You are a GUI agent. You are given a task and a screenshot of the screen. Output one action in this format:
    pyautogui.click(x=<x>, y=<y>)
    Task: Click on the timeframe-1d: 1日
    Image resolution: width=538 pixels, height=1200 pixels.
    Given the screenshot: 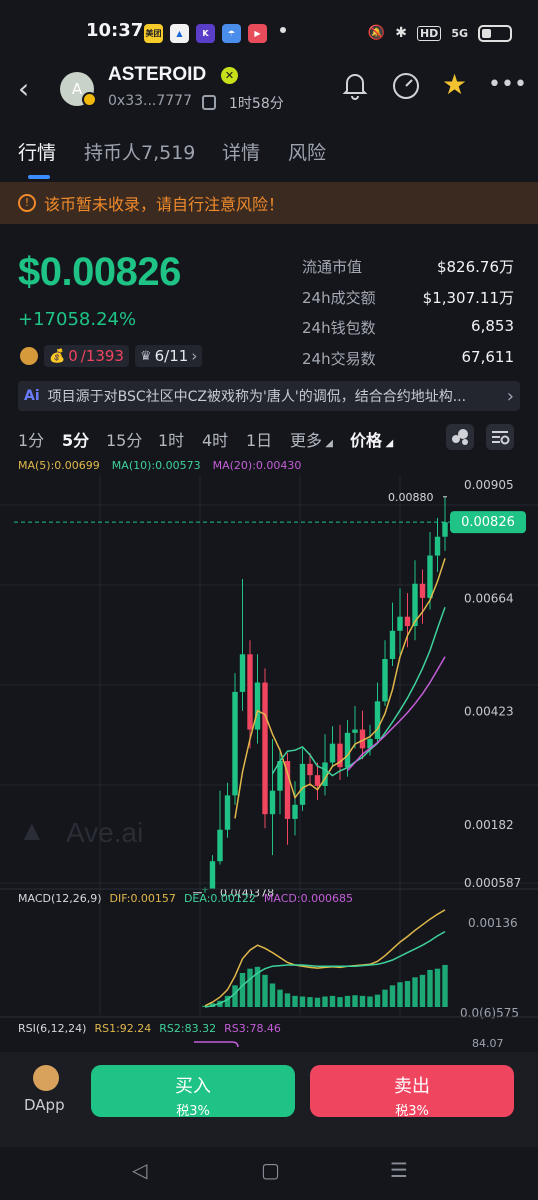 What is the action you would take?
    pyautogui.click(x=259, y=439)
    